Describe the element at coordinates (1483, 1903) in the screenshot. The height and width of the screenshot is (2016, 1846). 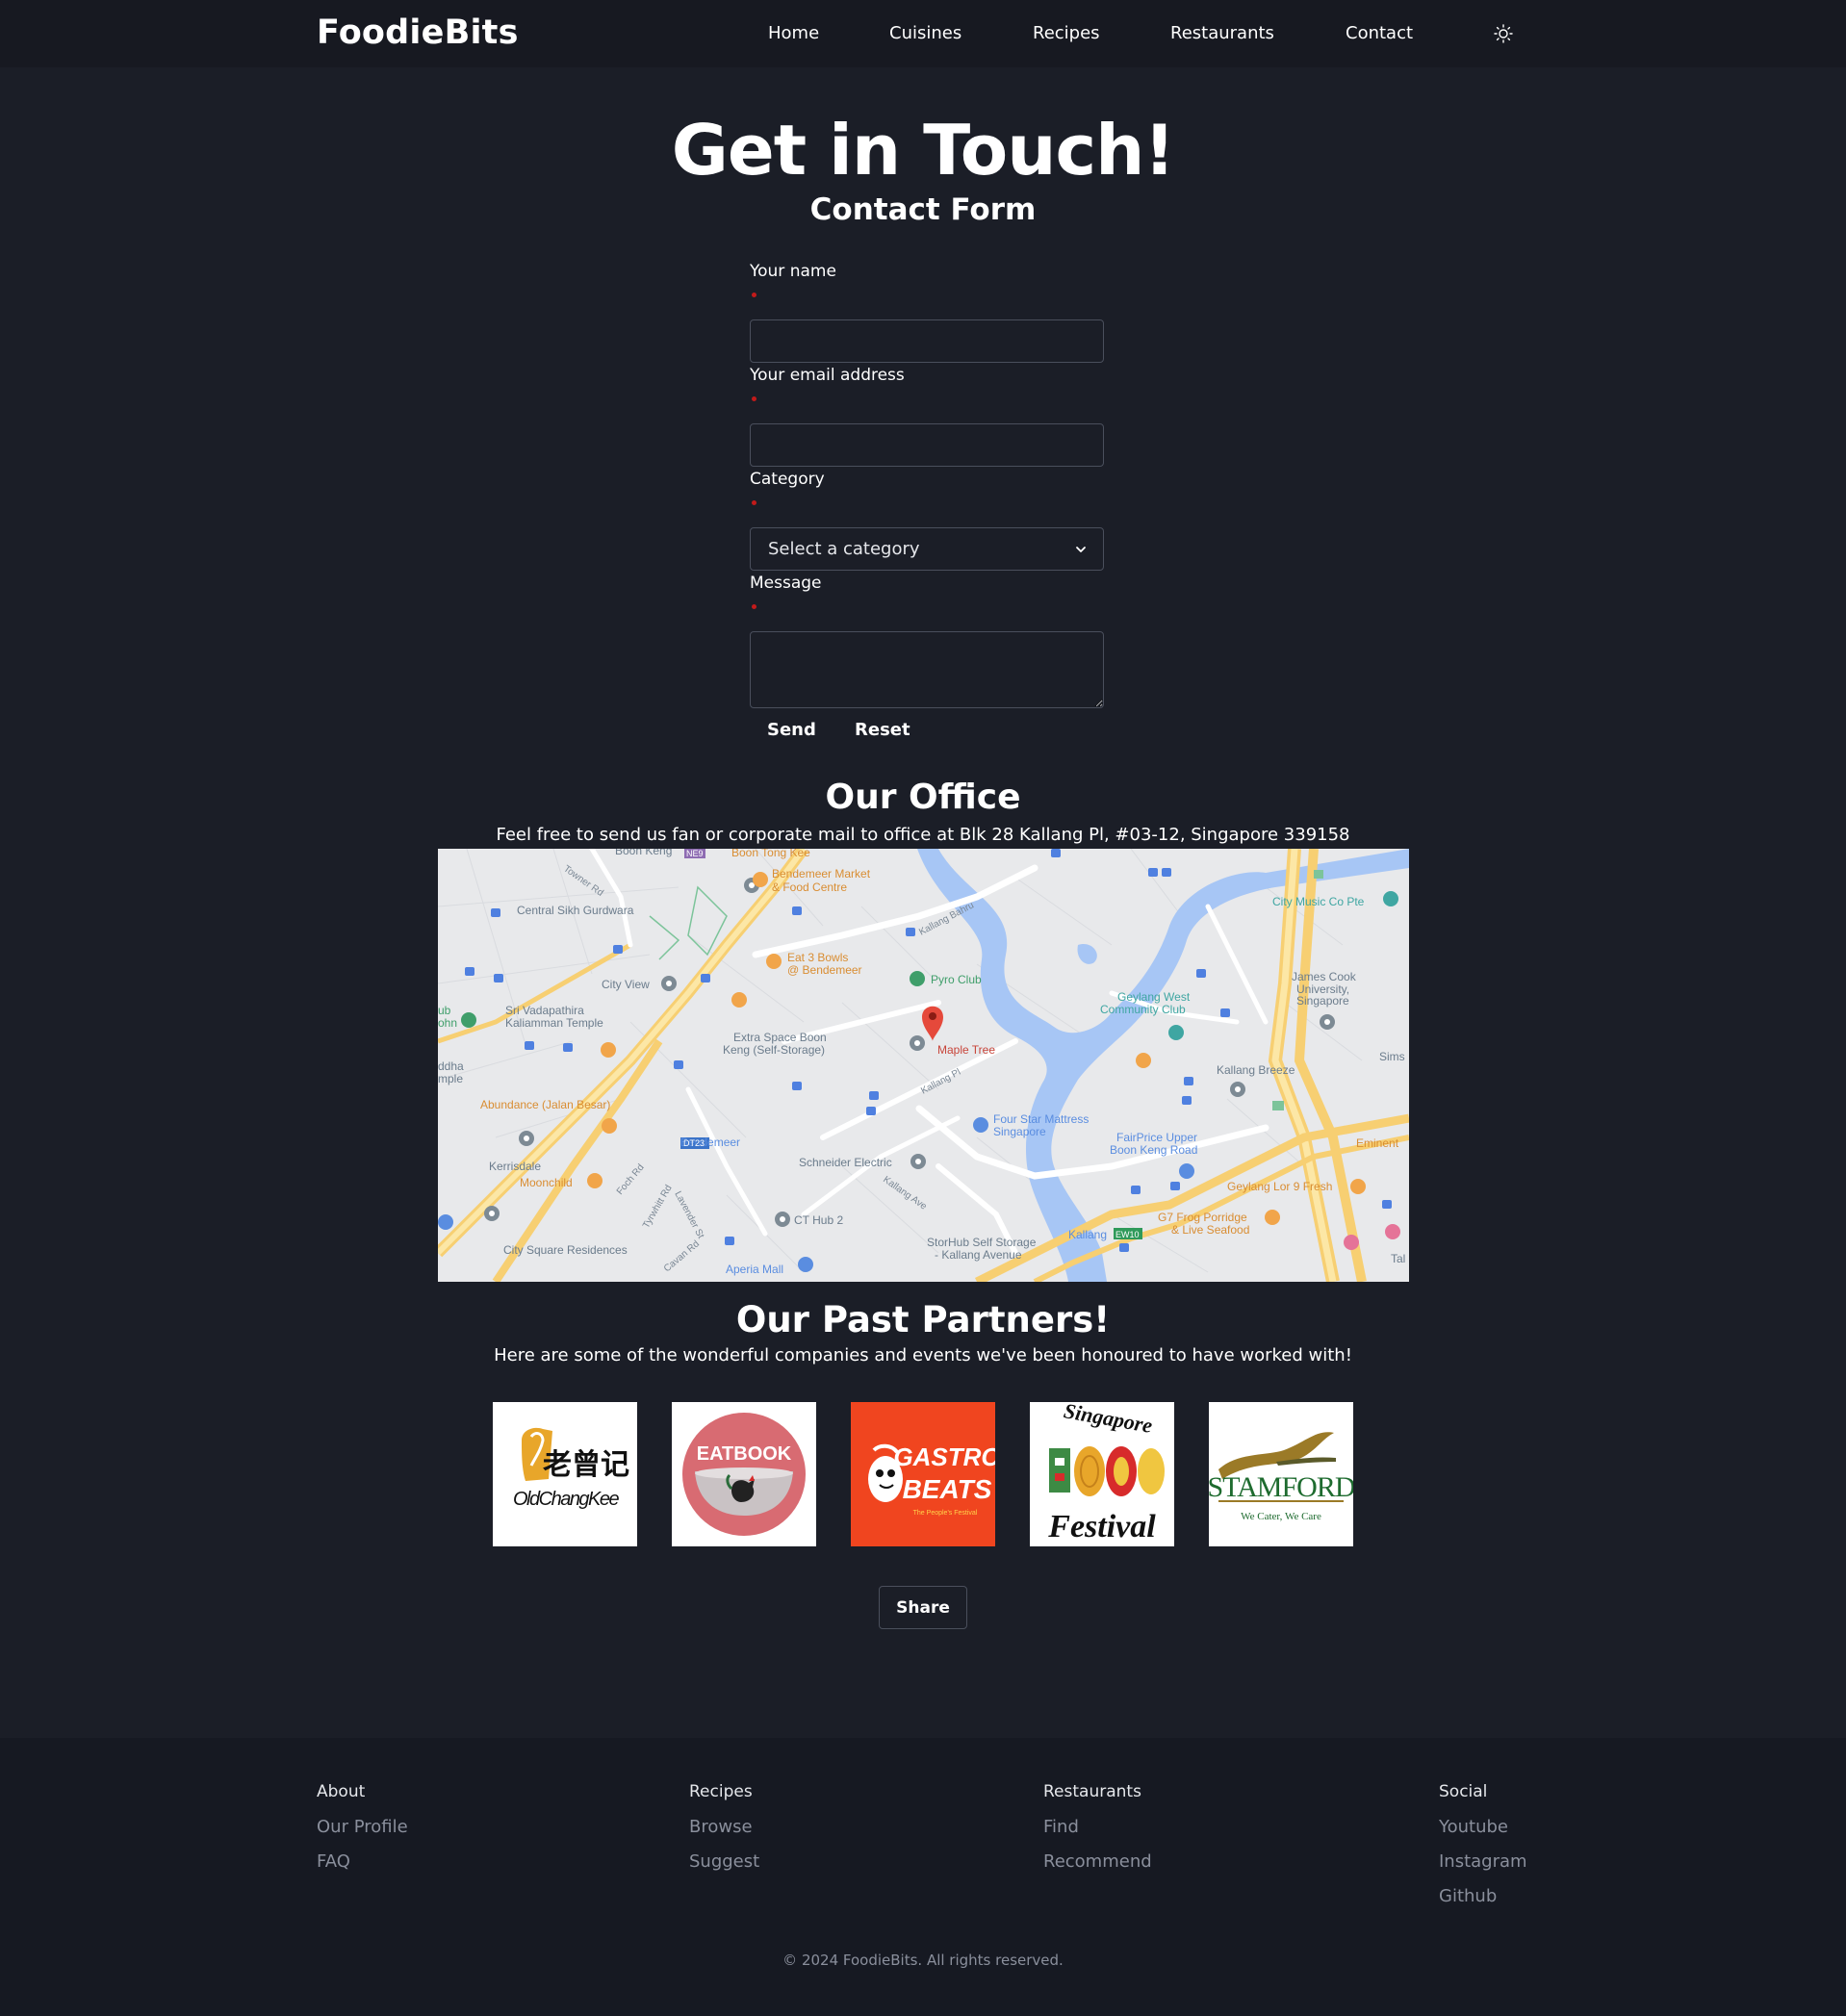
I see `footer-link-github: Github` at that location.